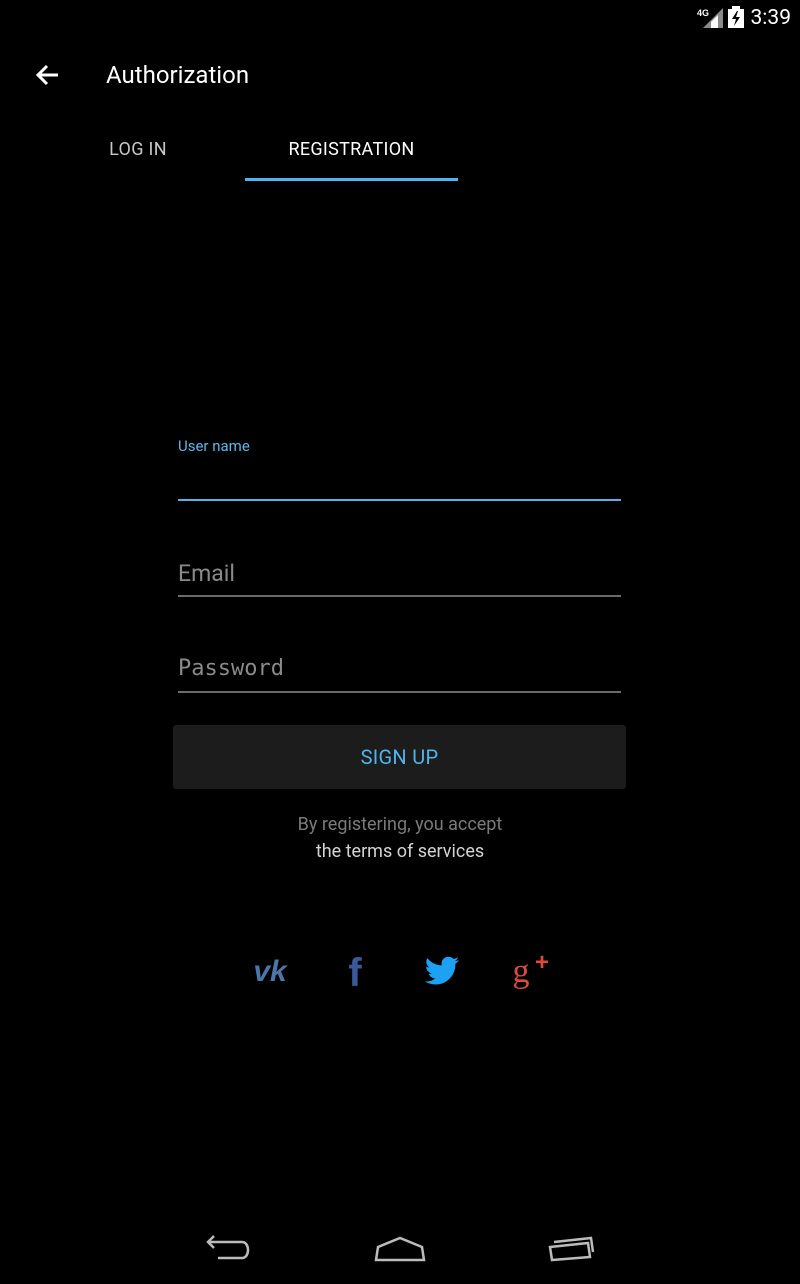 This screenshot has width=800, height=1284. Describe the element at coordinates (521, 971) in the screenshot. I see `svg-text: g` at that location.